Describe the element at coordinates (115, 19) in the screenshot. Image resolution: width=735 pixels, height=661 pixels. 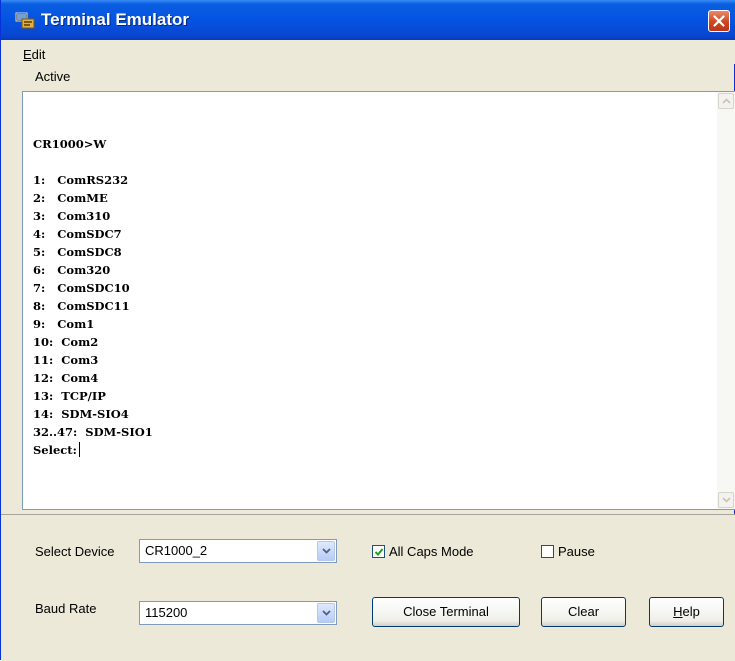
I see `window-title: Terminal Emulator` at that location.